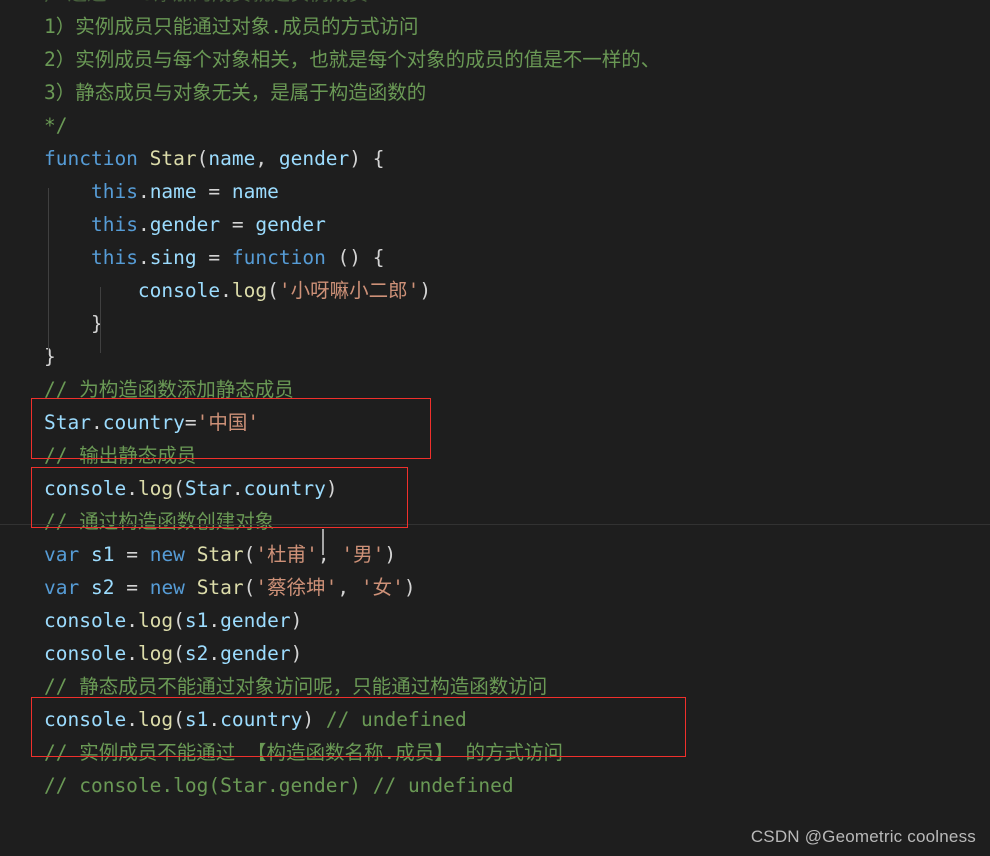 Image resolution: width=990 pixels, height=856 pixels. What do you see at coordinates (208, 488) in the screenshot?
I see `code-token-var: Star` at bounding box center [208, 488].